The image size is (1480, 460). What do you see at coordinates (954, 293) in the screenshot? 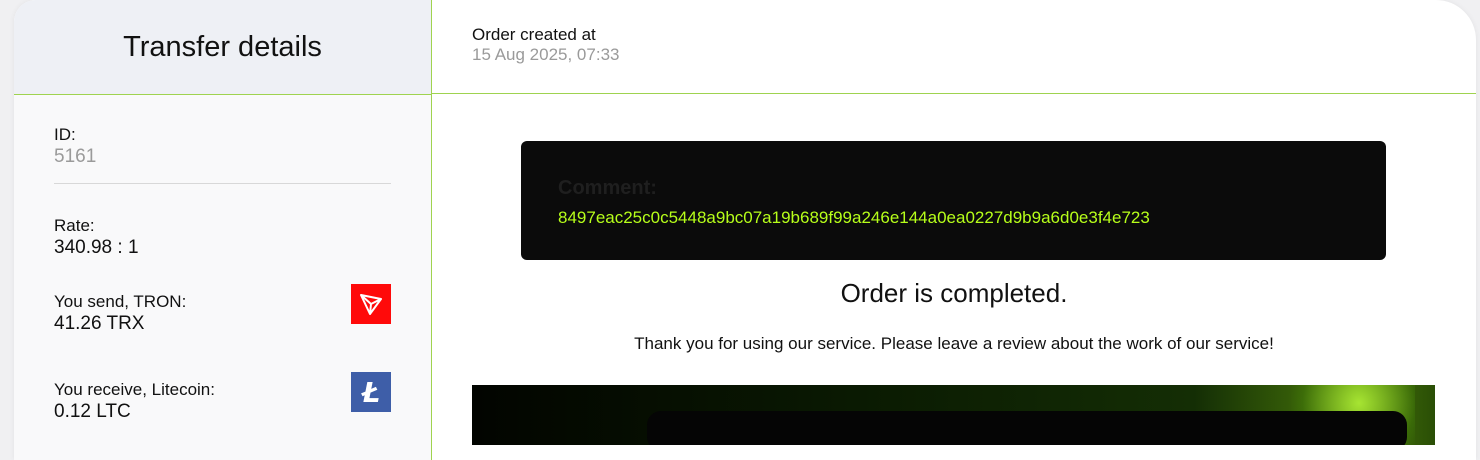
I see `order-status: Order is completed.` at bounding box center [954, 293].